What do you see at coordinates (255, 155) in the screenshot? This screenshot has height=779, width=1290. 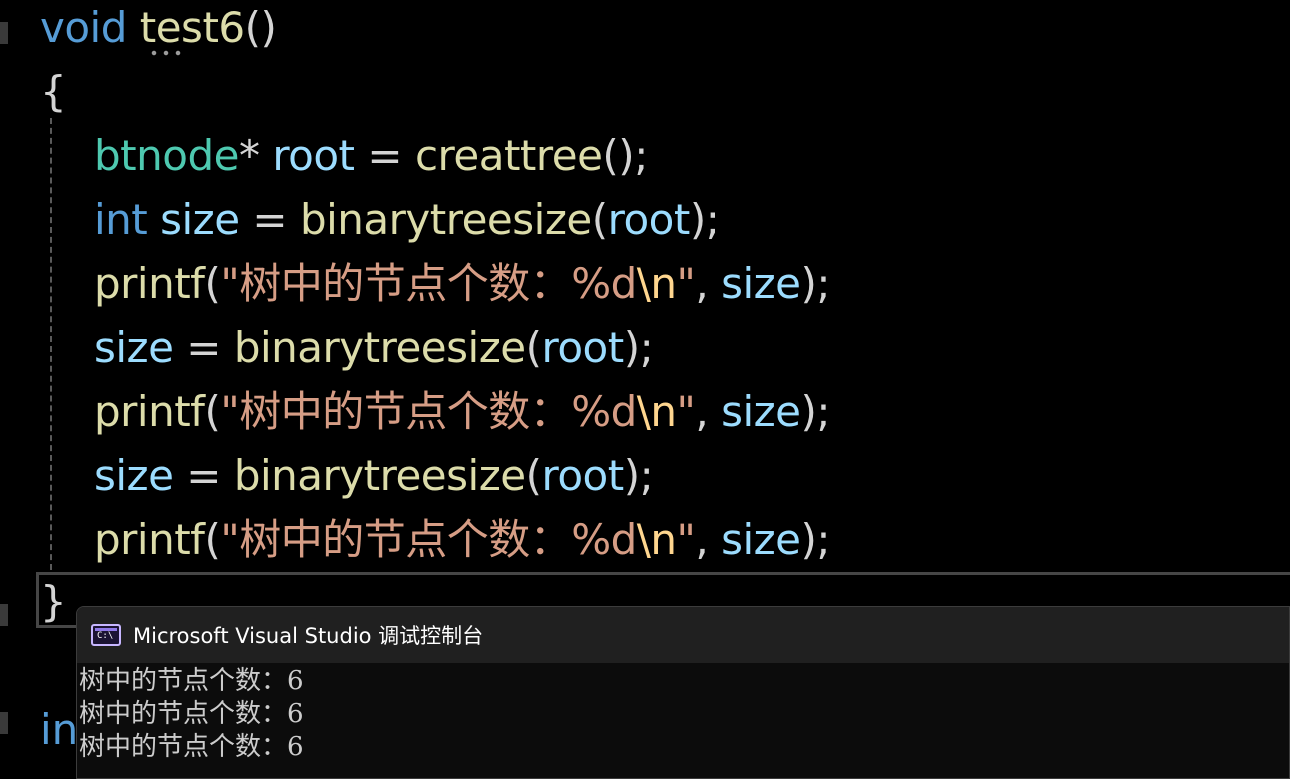 I see `code-token: *` at bounding box center [255, 155].